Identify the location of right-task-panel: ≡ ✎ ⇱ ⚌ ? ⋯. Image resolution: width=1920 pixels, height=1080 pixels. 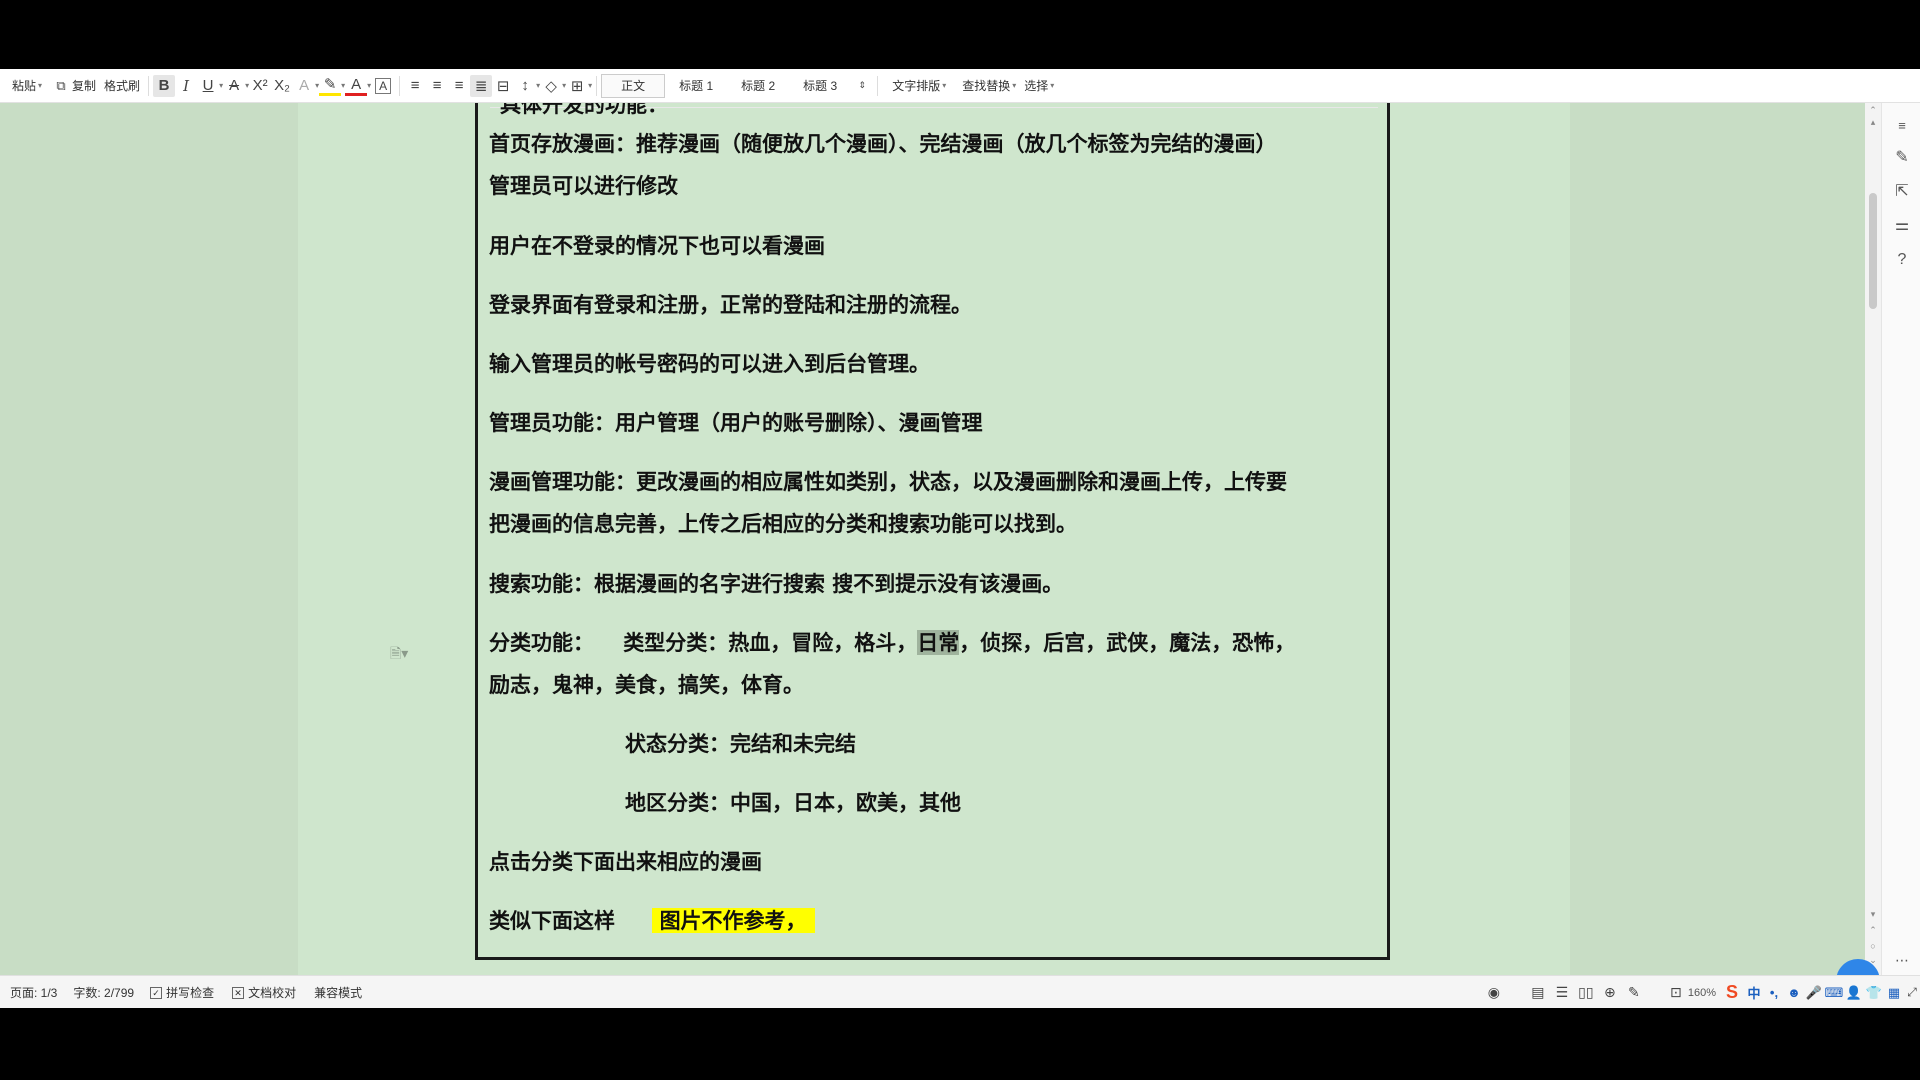
(1900, 539).